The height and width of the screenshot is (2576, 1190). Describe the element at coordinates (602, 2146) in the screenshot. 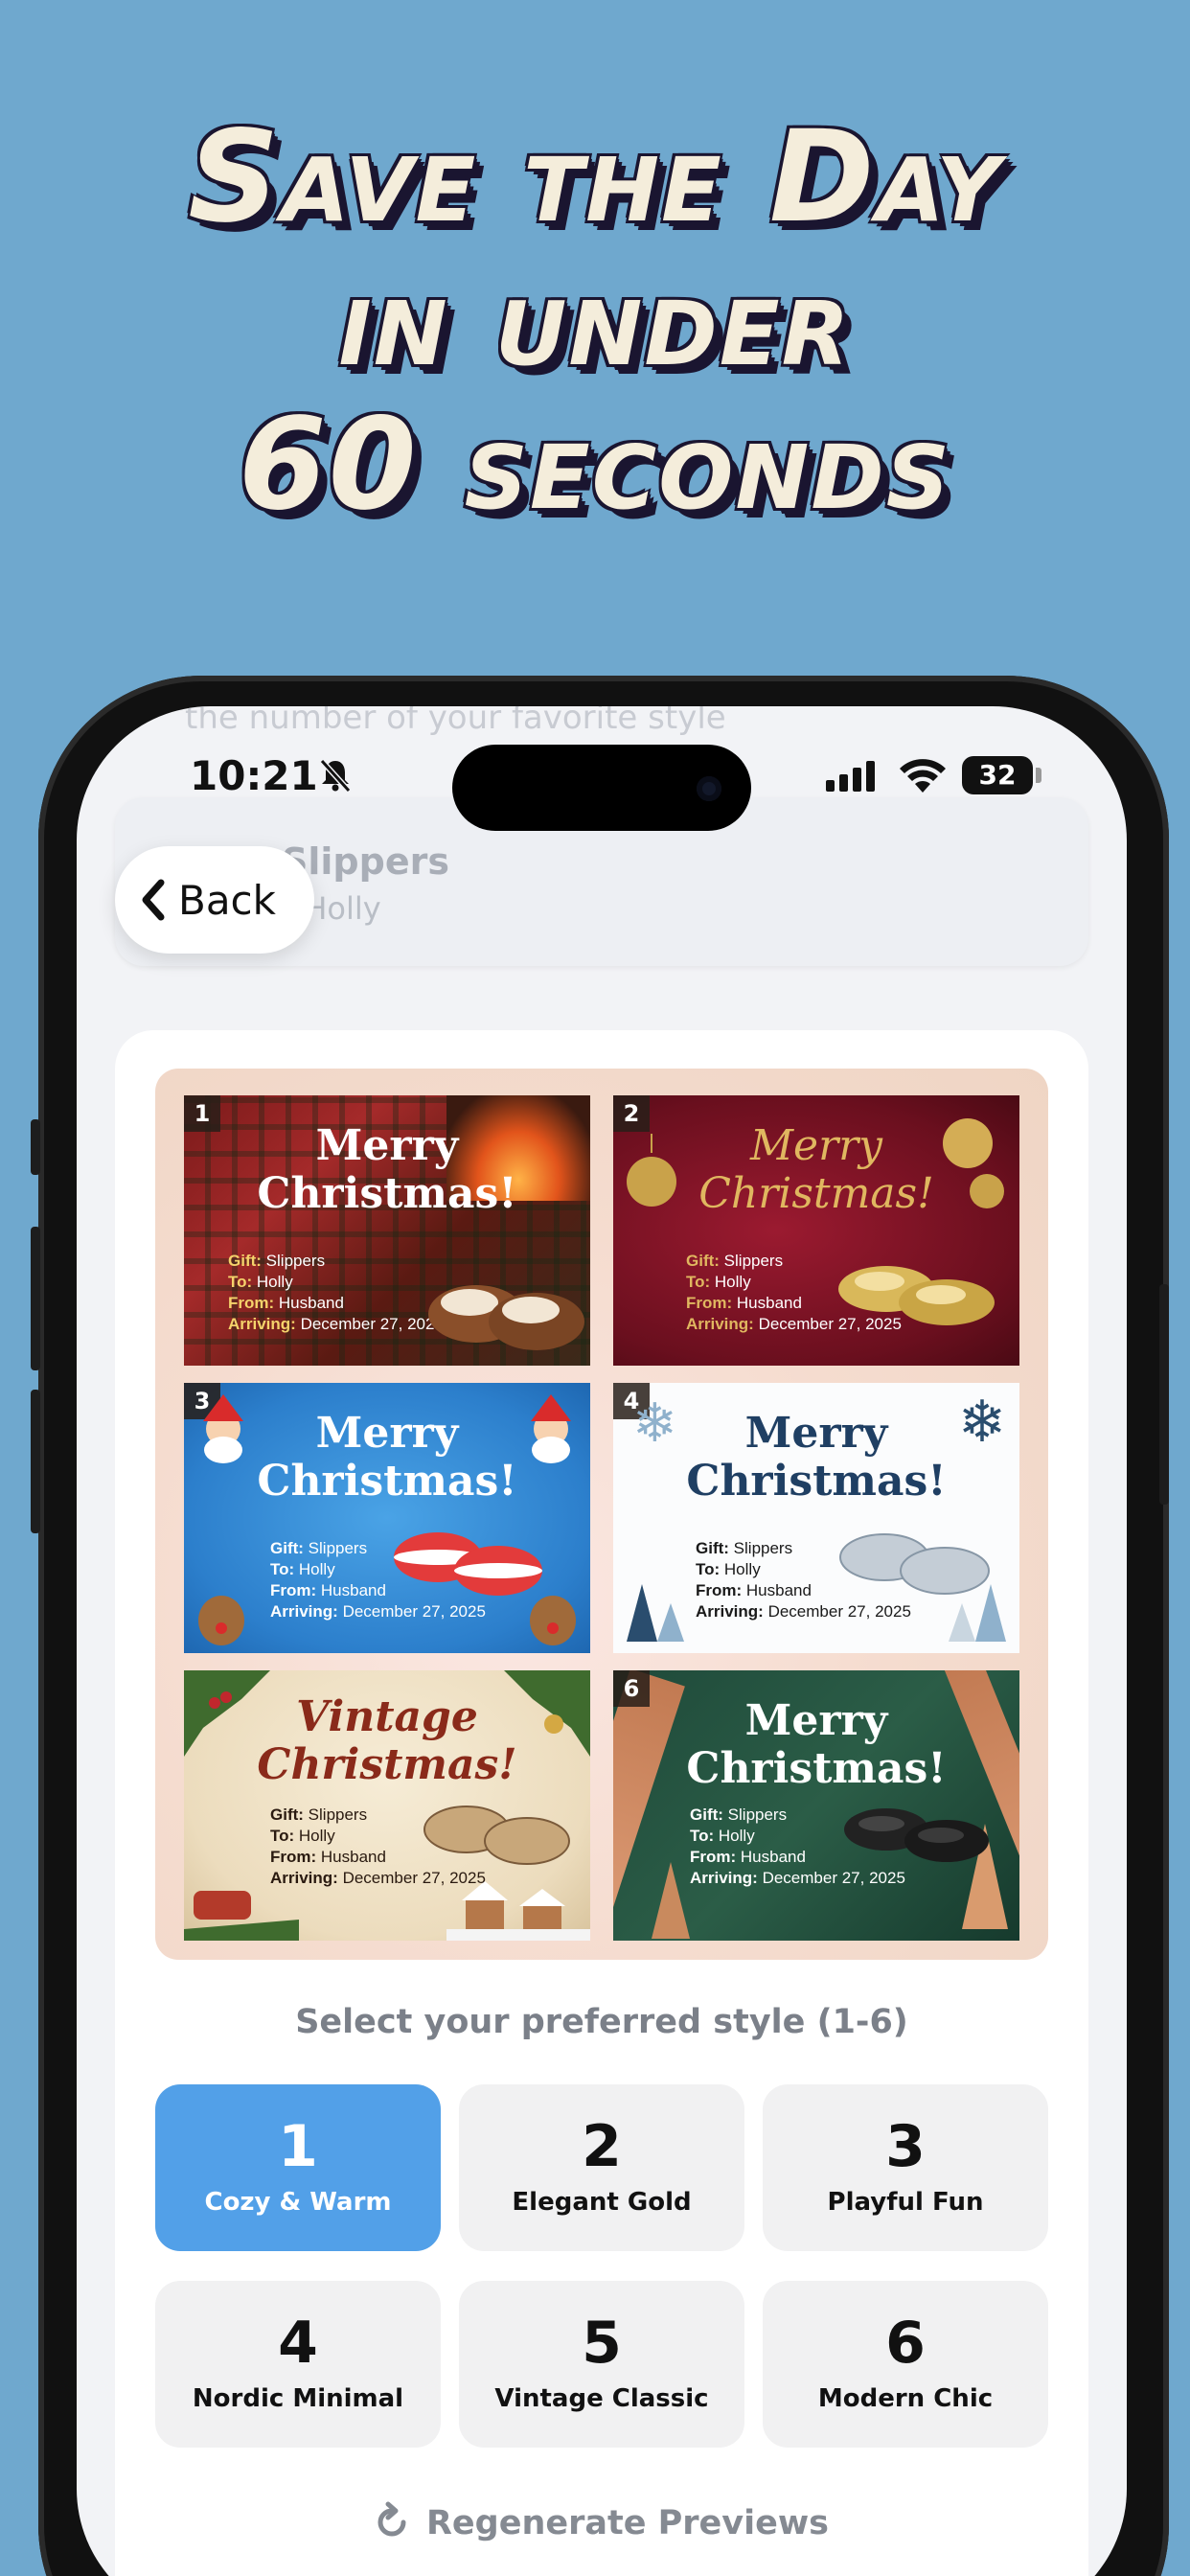

I see `style-number: 2` at that location.